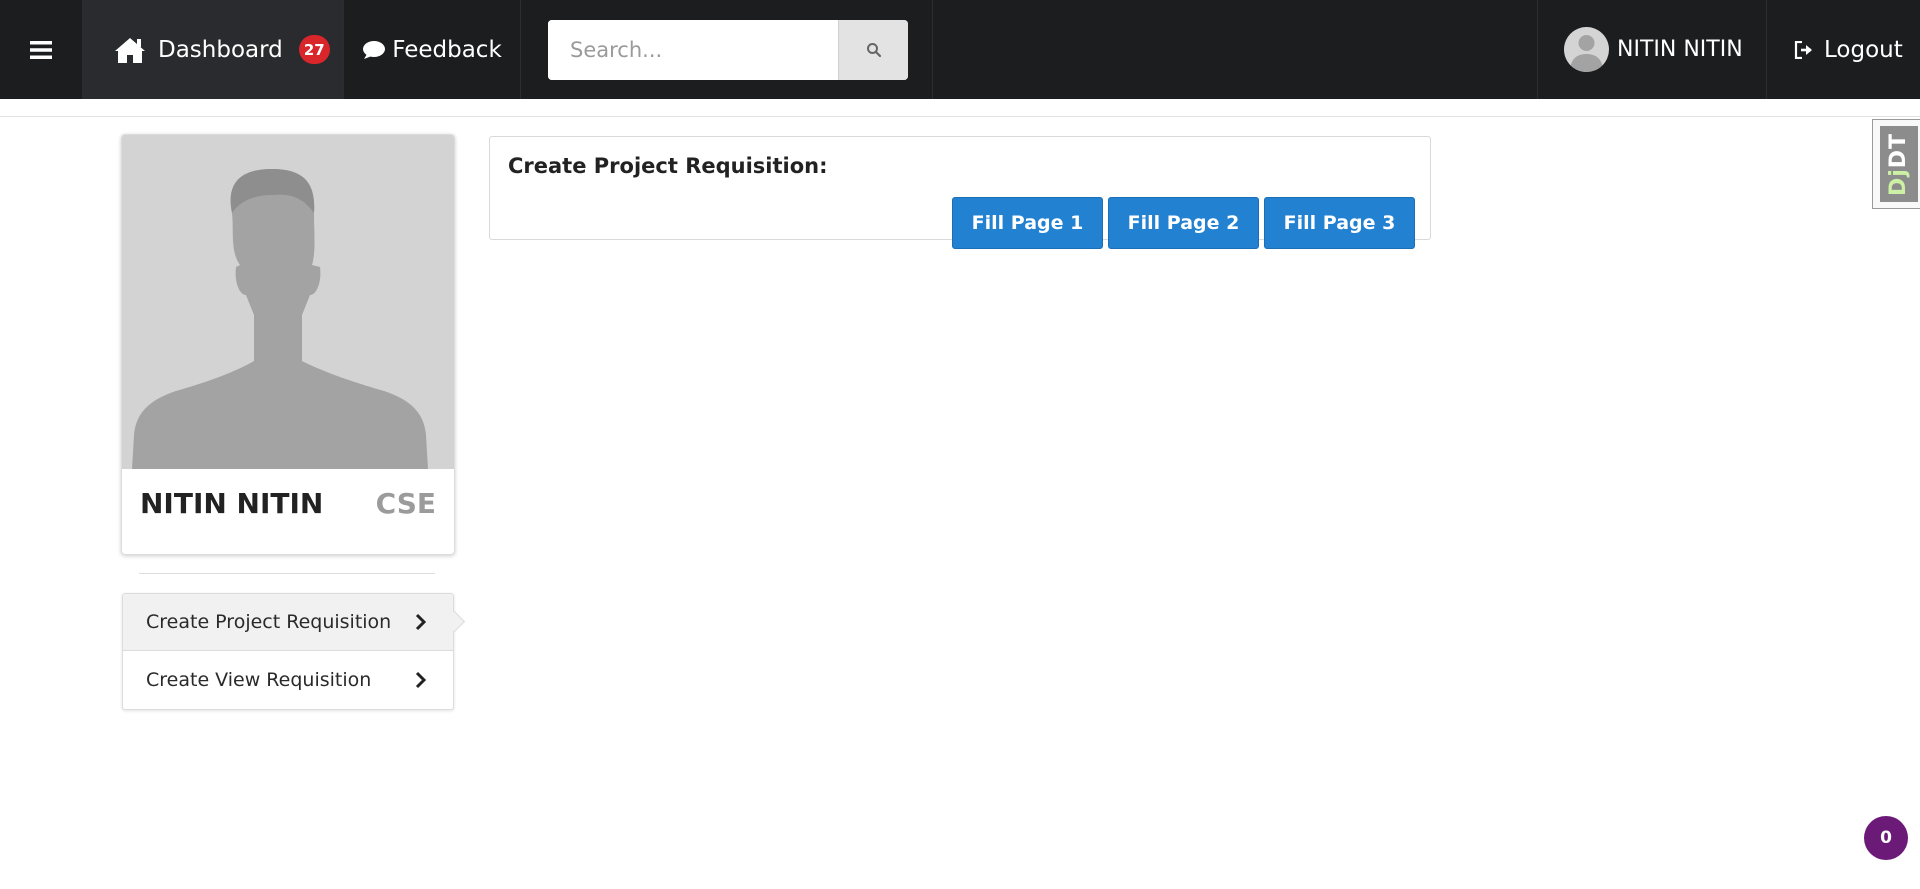  I want to click on sign-out-icon, so click(1803, 49).